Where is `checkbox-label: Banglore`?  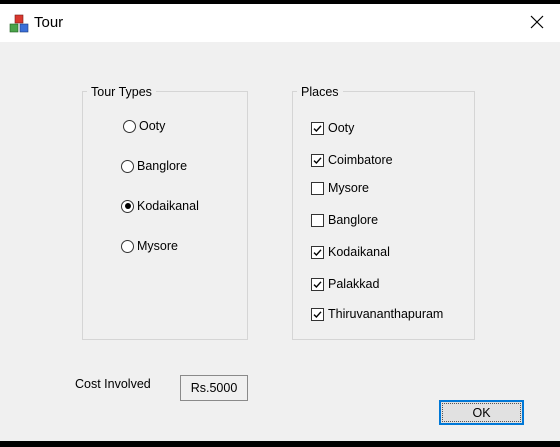 checkbox-label: Banglore is located at coordinates (353, 220).